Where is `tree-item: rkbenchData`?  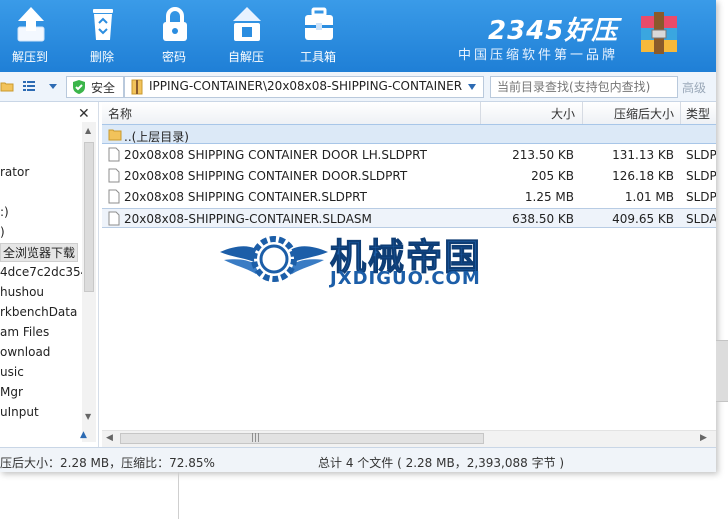
tree-item: rkbenchData is located at coordinates (38, 312).